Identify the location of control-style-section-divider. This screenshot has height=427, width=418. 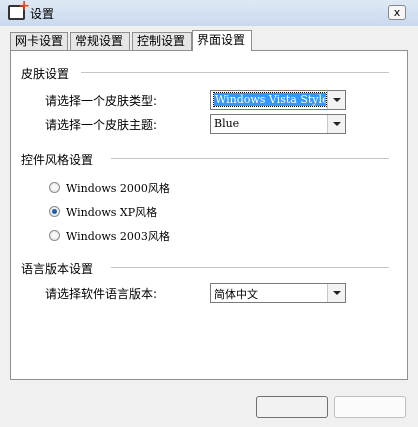
(250, 158).